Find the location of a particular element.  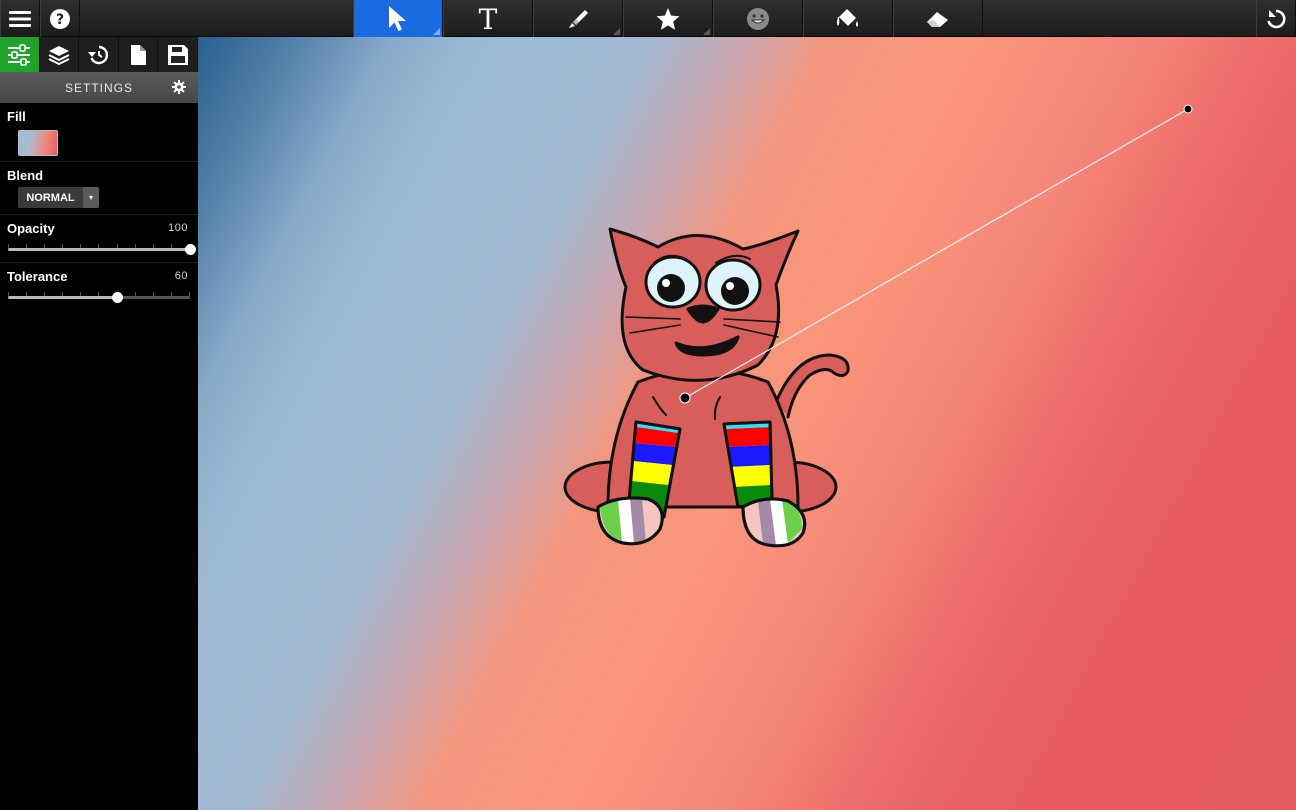

tolerance-value: 60 is located at coordinates (181, 276).